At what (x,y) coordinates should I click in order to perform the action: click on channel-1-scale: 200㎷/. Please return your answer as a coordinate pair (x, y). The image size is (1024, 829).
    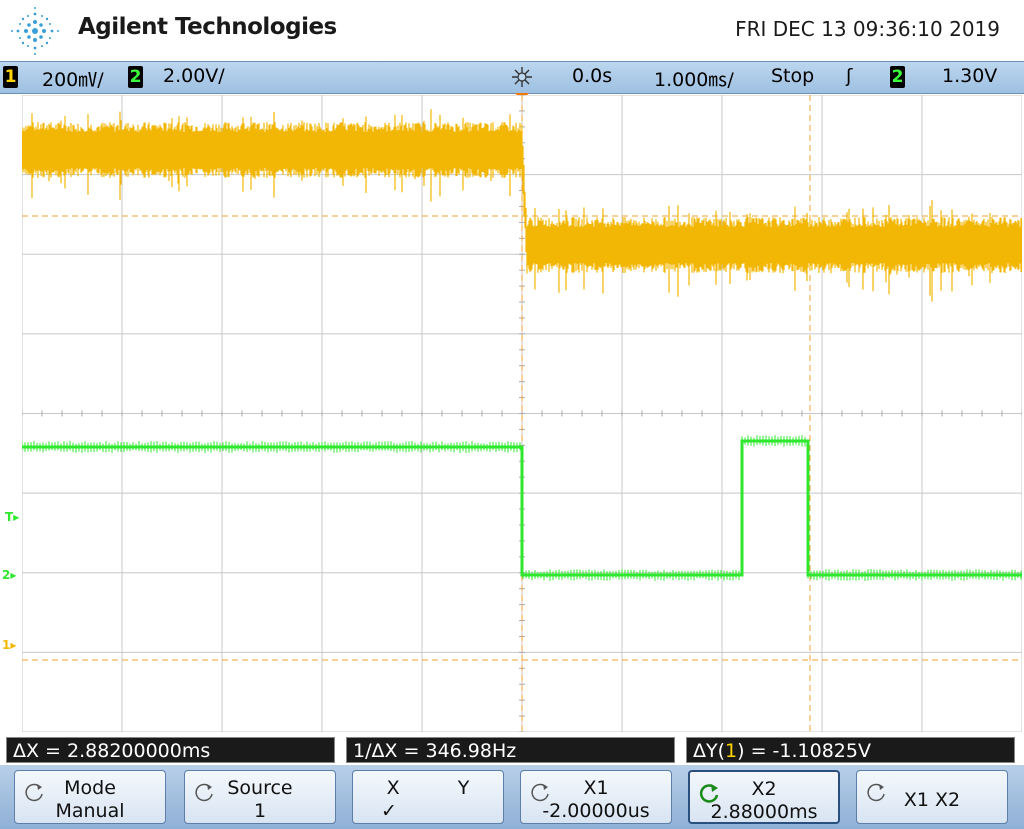
    Looking at the image, I should click on (73, 80).